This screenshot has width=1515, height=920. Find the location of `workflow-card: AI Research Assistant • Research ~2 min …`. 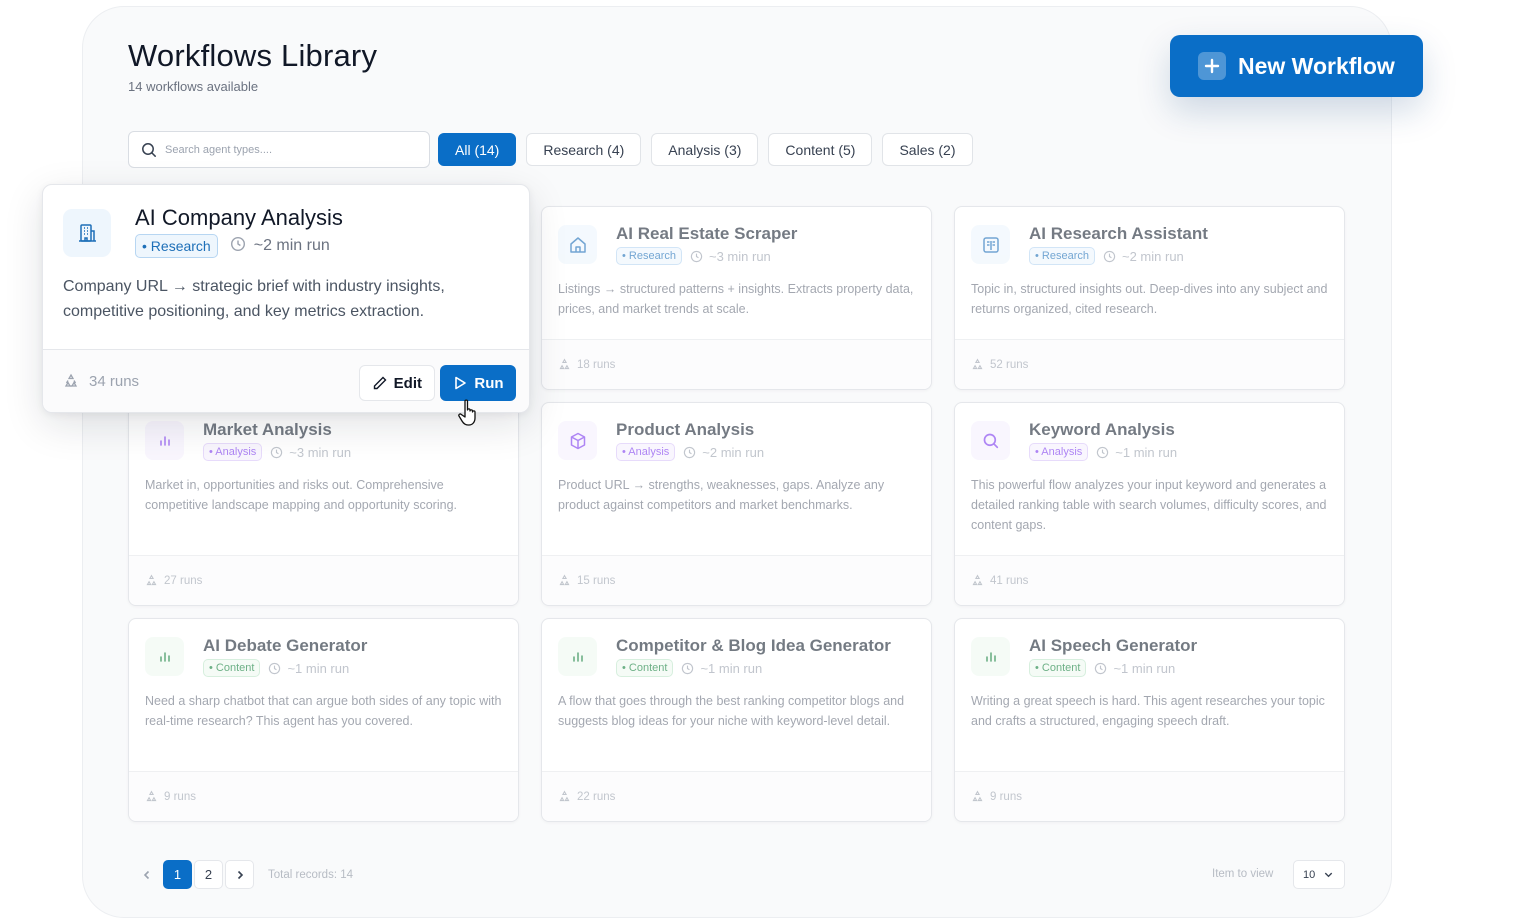

workflow-card: AI Research Assistant • Research ~2 min … is located at coordinates (1149, 298).